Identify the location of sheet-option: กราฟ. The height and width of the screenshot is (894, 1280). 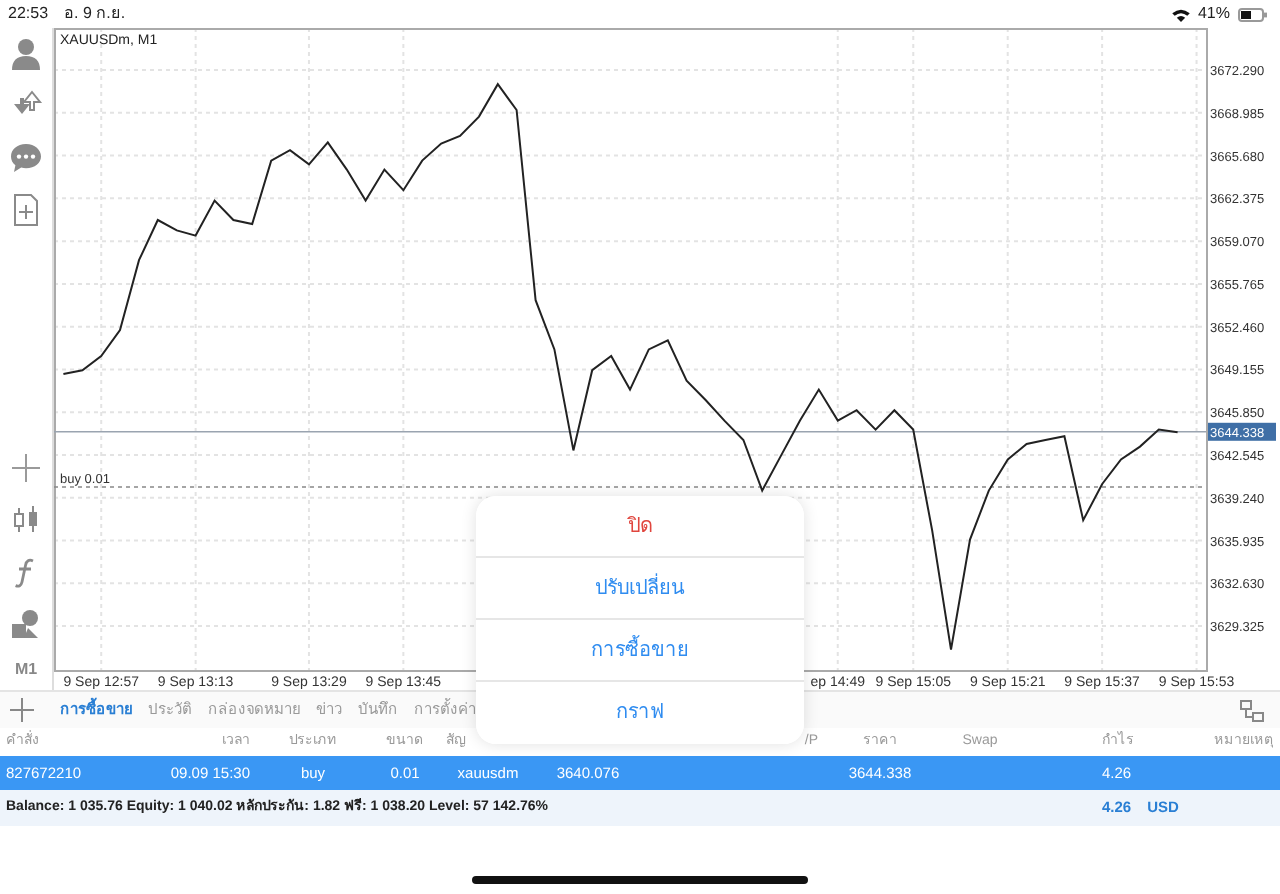
(640, 713).